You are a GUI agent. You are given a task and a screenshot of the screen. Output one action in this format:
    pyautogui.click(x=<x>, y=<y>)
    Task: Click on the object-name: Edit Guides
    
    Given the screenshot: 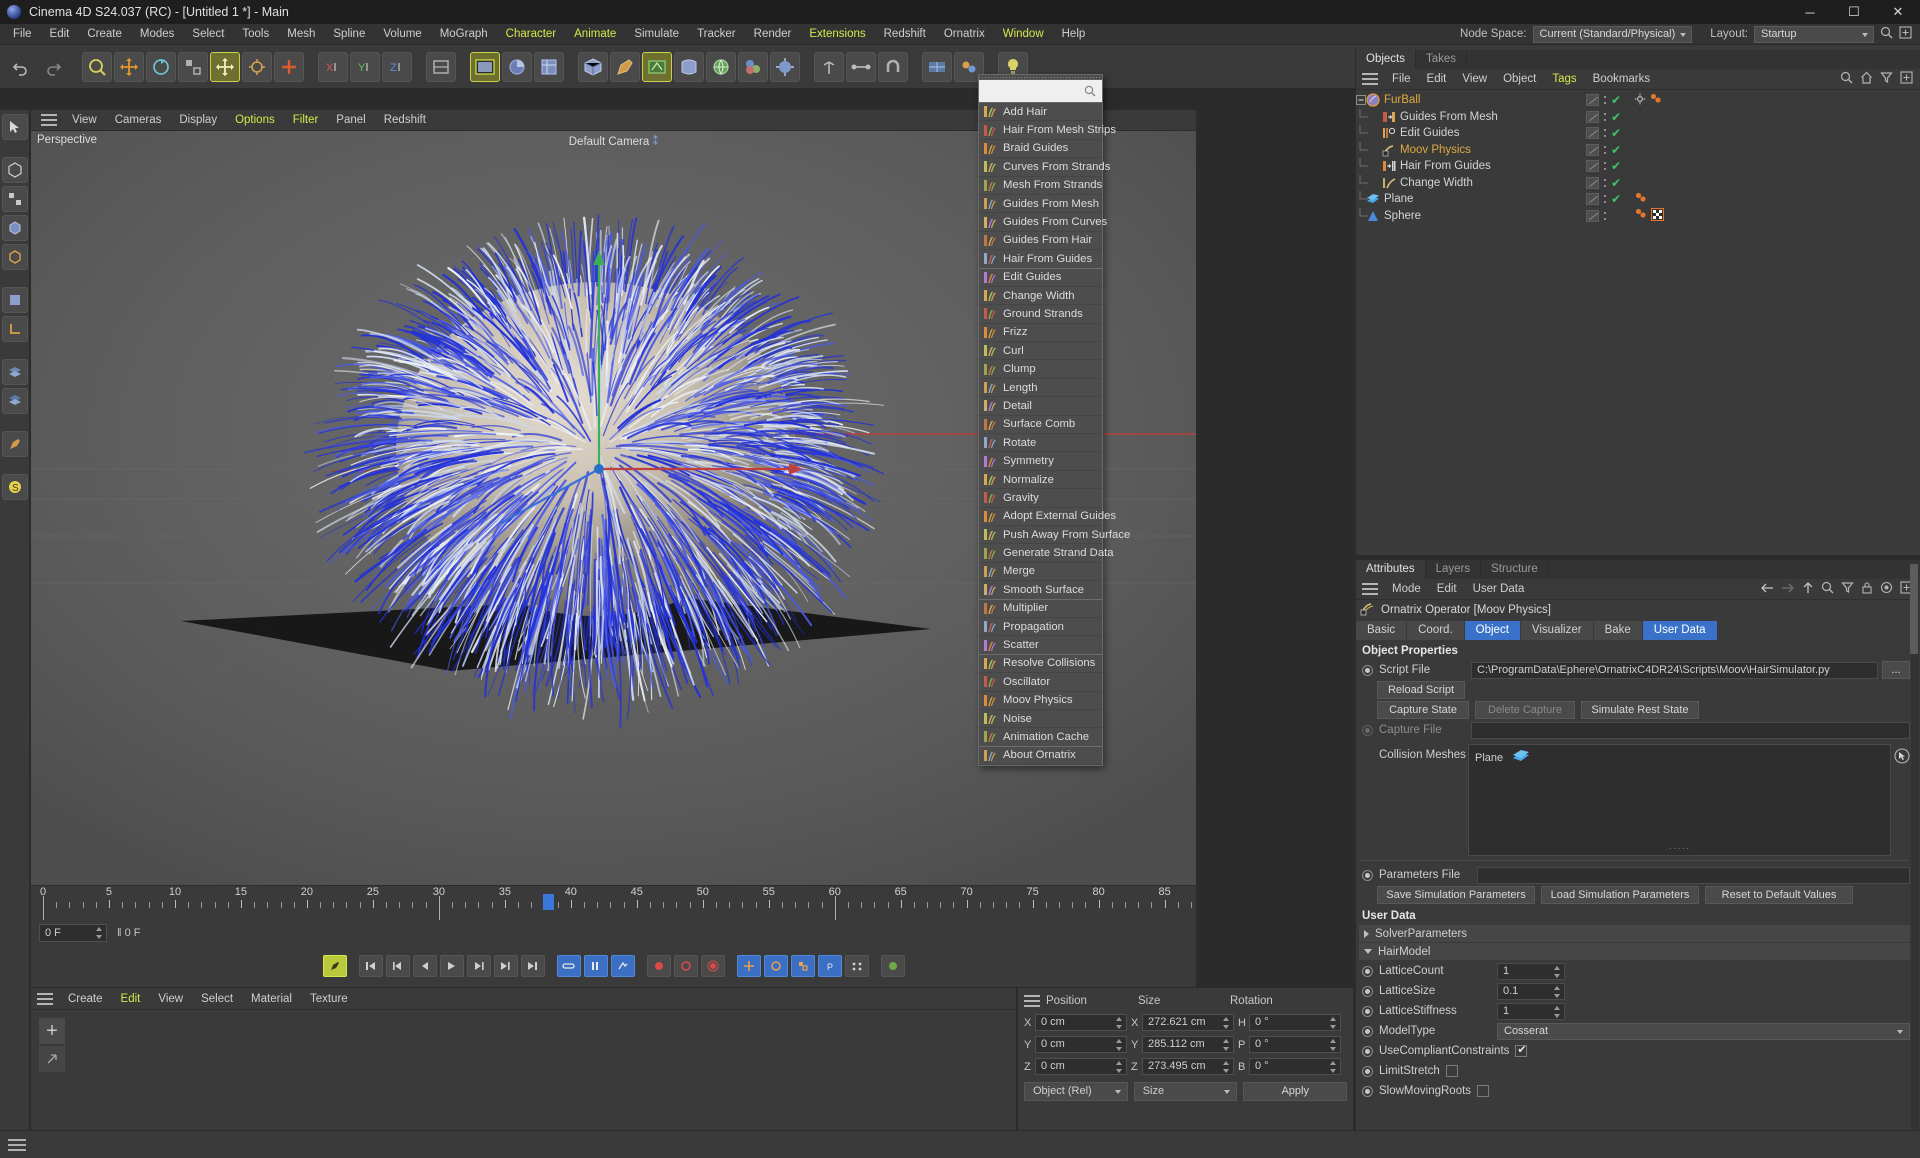 What is the action you would take?
    pyautogui.click(x=1429, y=133)
    